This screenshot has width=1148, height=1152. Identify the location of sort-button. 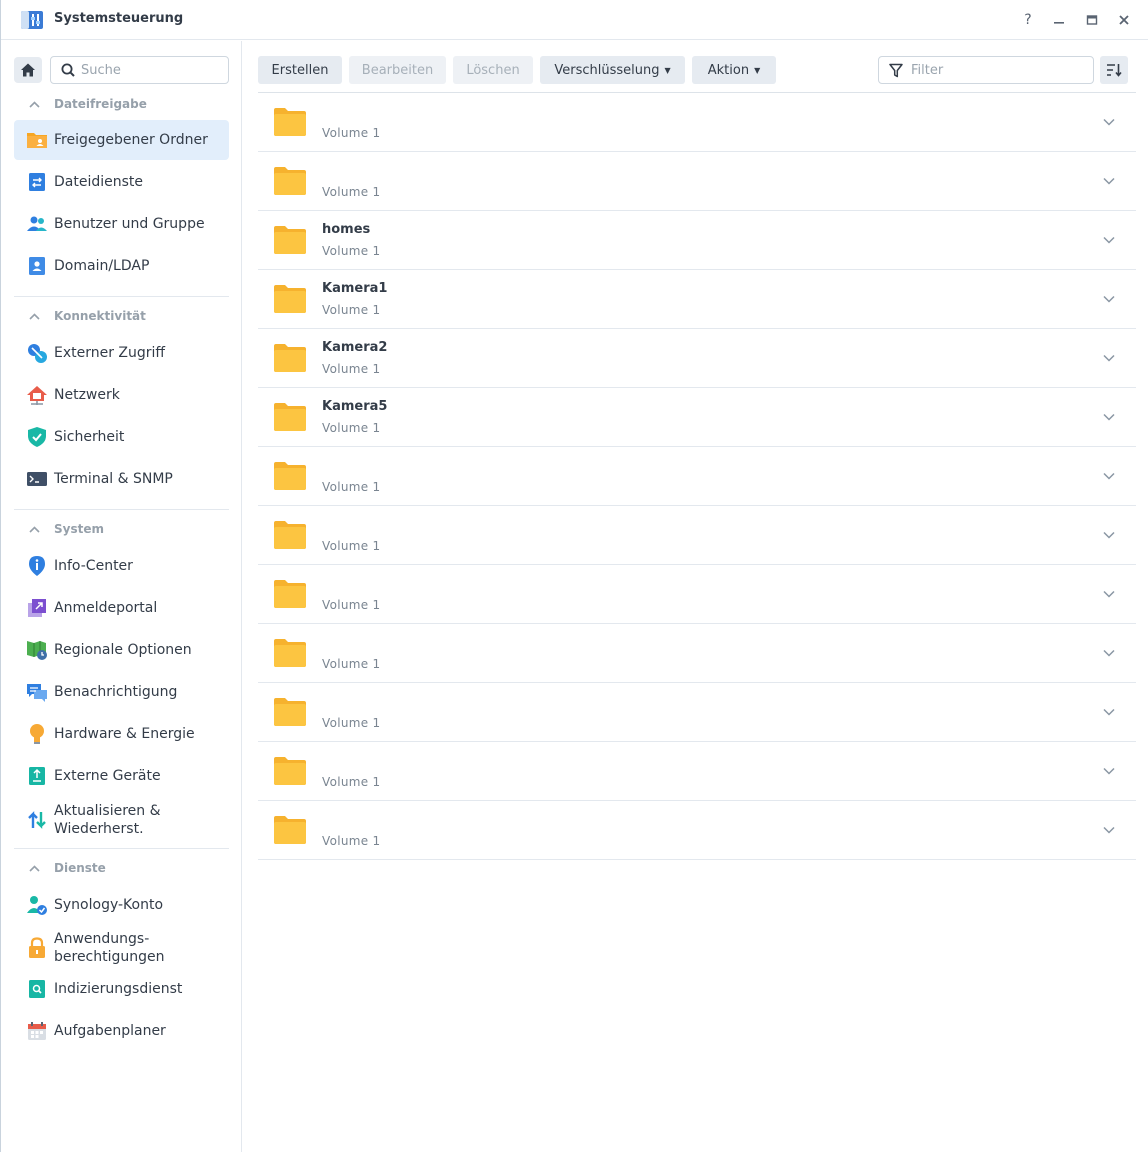
(1114, 70).